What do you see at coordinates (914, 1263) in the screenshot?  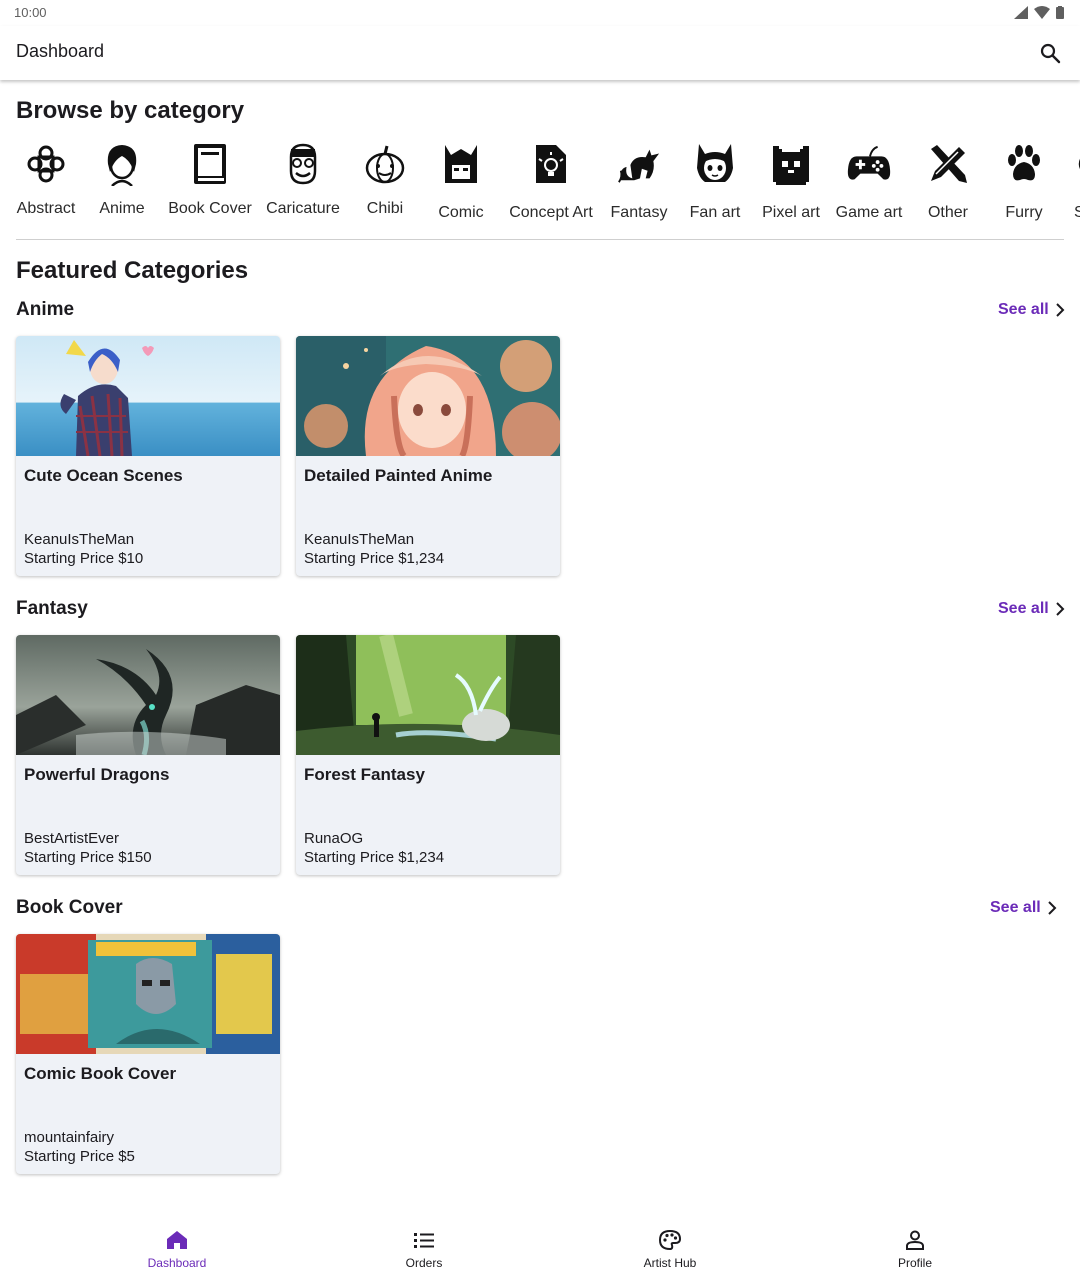 I see `nav-label: Profile` at bounding box center [914, 1263].